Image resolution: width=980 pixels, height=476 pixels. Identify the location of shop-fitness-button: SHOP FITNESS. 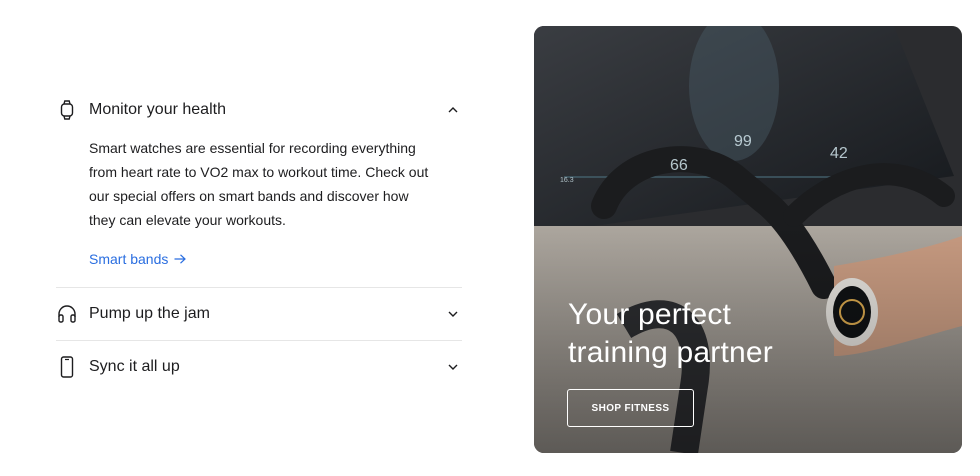
(630, 408).